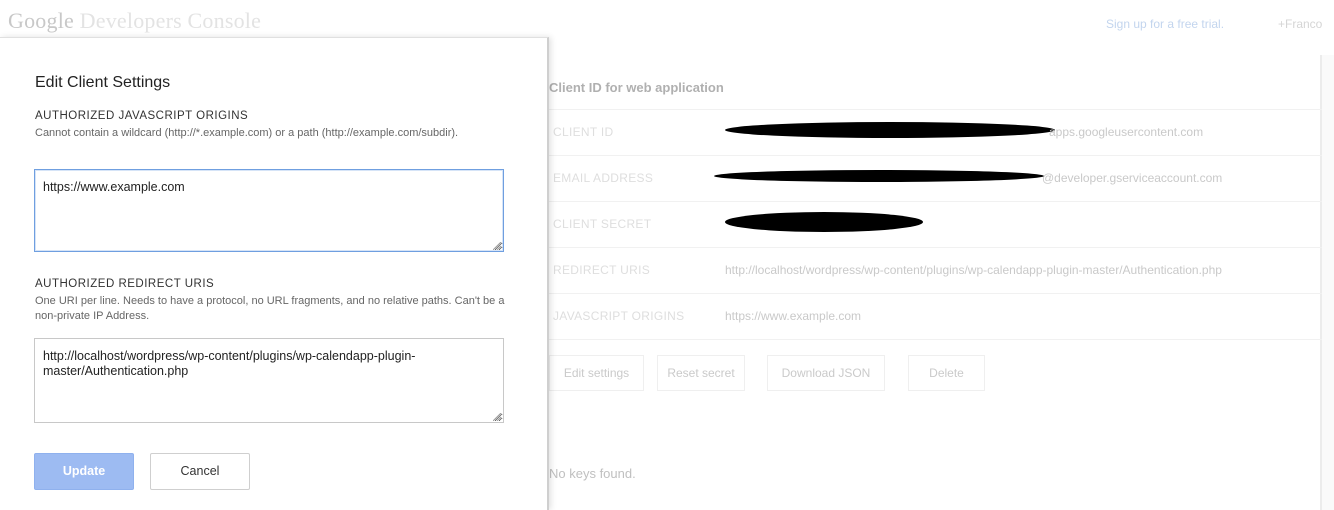  What do you see at coordinates (142, 116) in the screenshot?
I see `origins-heading: AUTHORIZED JAVASCRIPT ORIGINS` at bounding box center [142, 116].